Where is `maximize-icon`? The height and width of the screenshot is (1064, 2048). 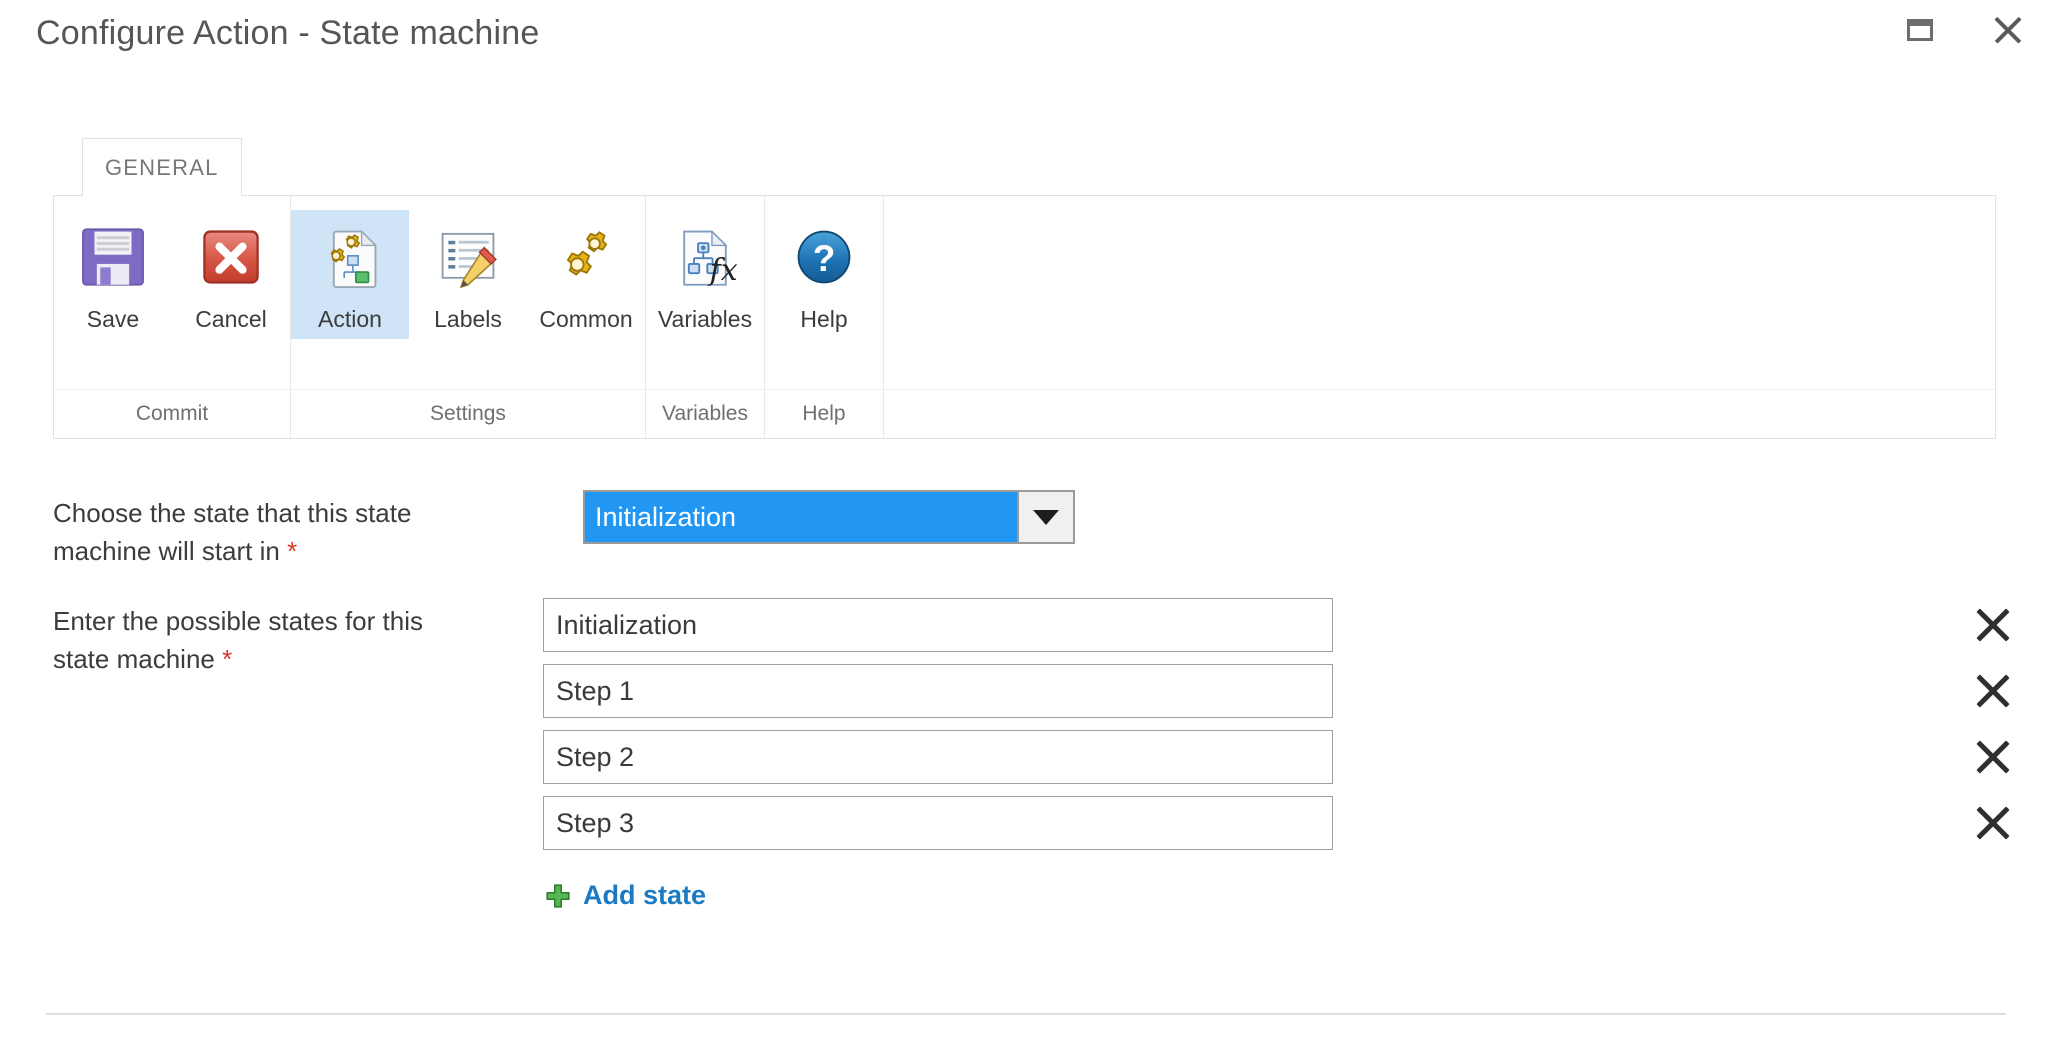
maximize-icon is located at coordinates (1920, 30).